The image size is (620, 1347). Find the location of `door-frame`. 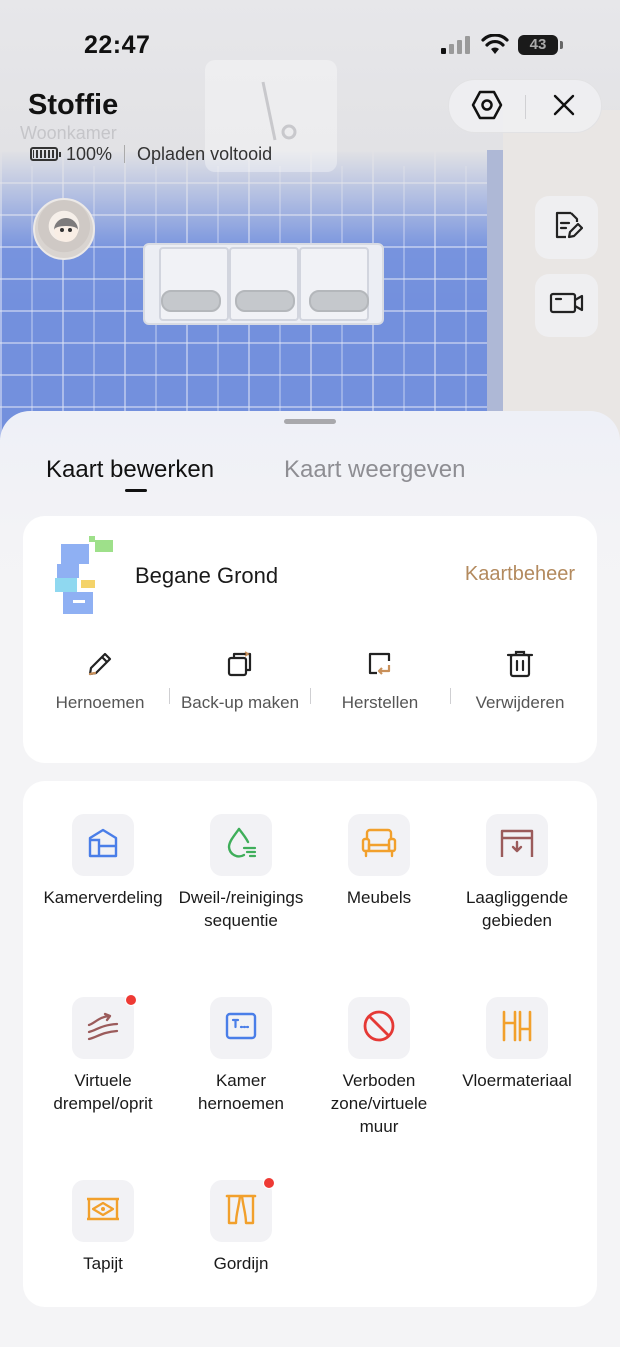

door-frame is located at coordinates (495, 295).